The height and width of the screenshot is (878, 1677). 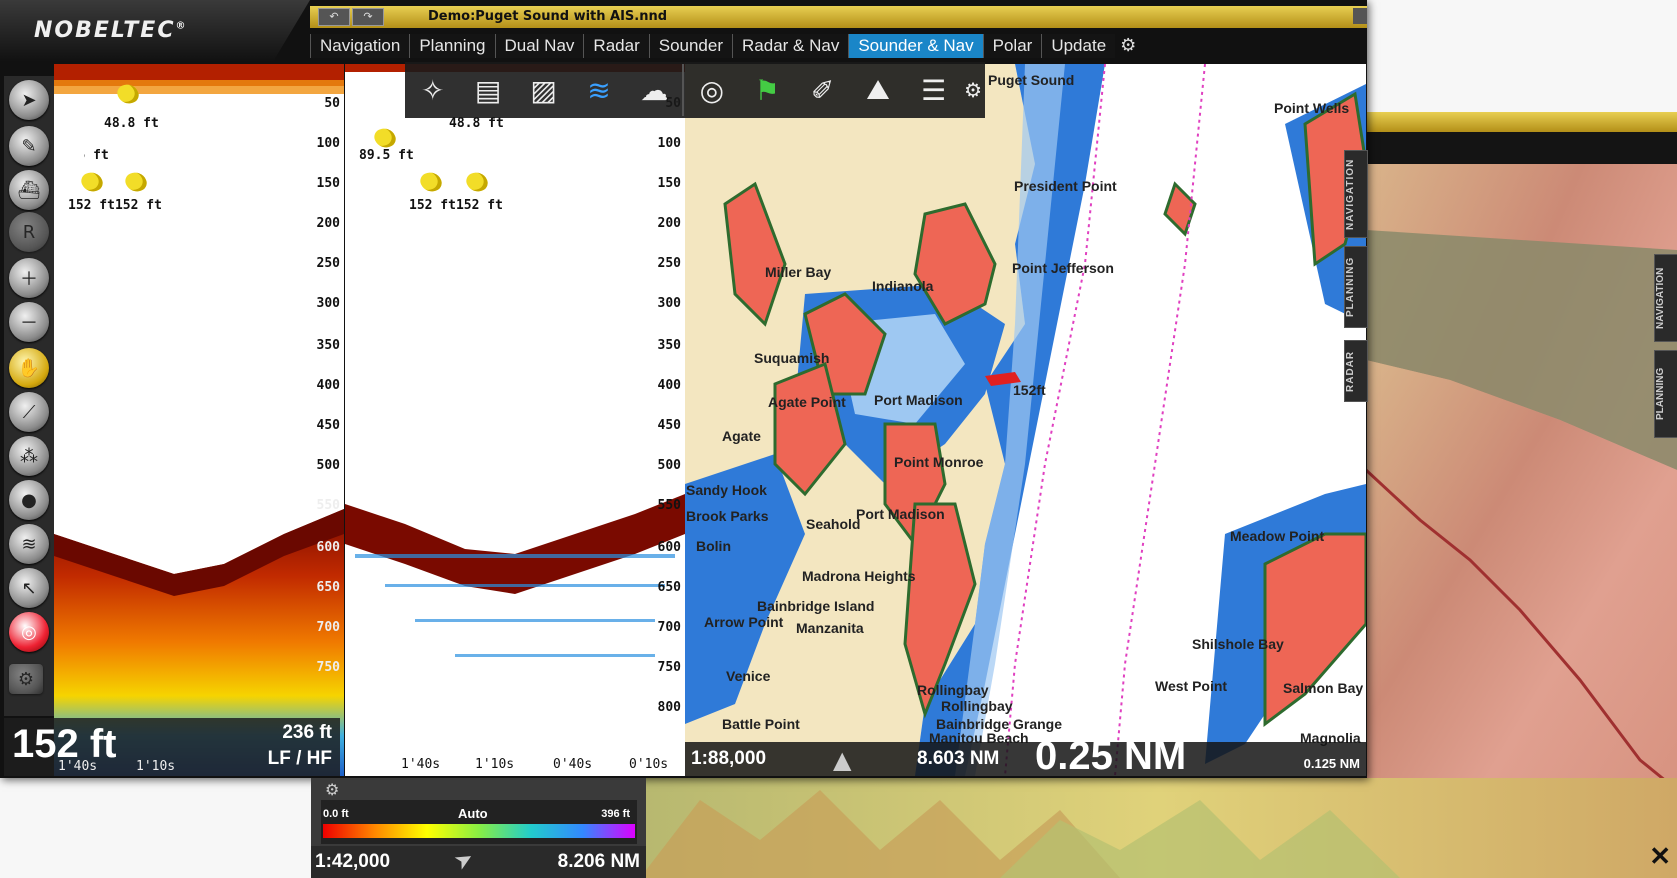 What do you see at coordinates (713, 546) in the screenshot?
I see `place-label: Bolin` at bounding box center [713, 546].